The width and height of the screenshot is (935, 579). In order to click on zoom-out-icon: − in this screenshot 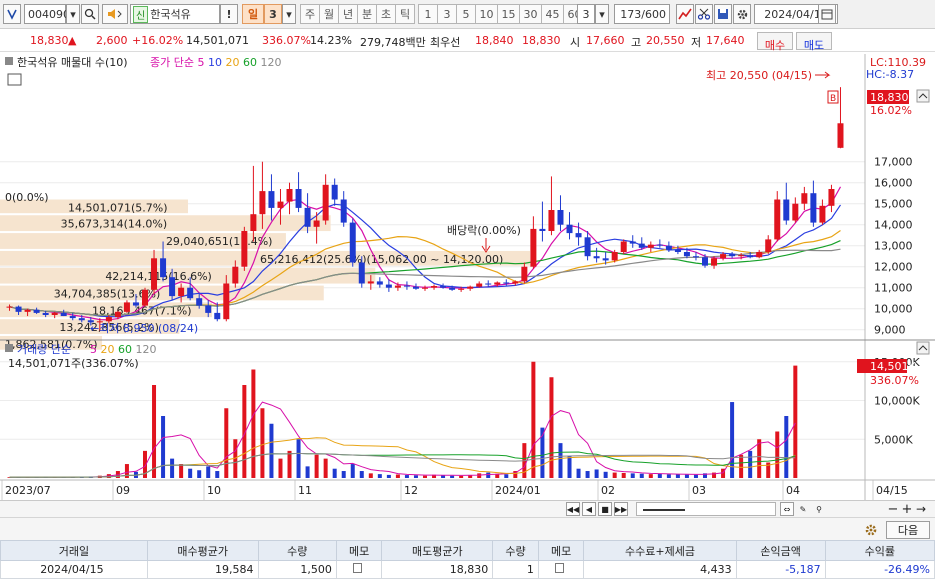, I will do `click(893, 509)`.